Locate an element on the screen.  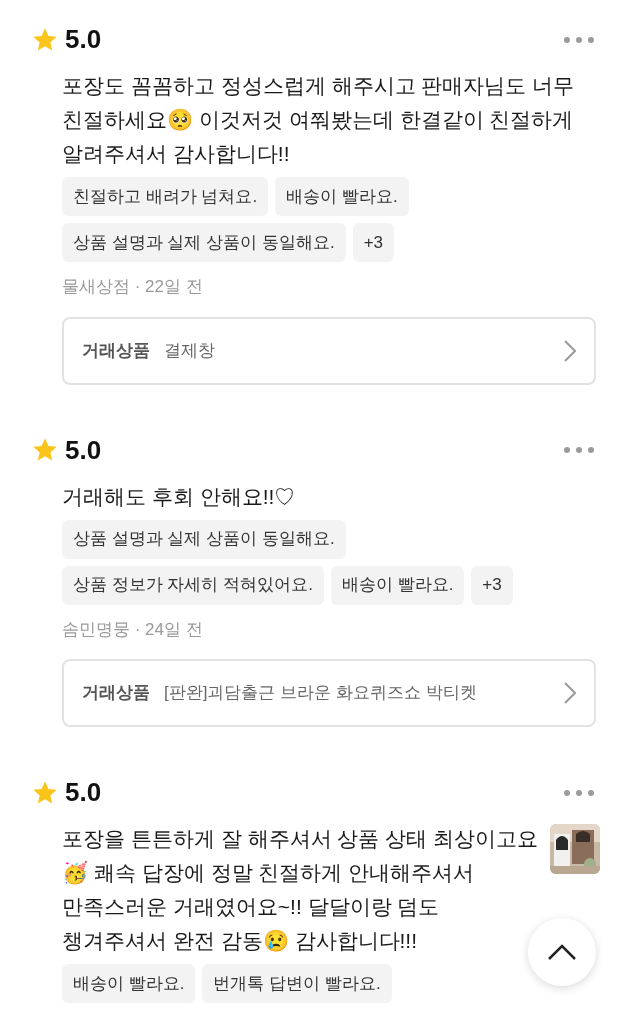
review-tag: 상품 정보가 자세히 적혀있어요. is located at coordinates (193, 585).